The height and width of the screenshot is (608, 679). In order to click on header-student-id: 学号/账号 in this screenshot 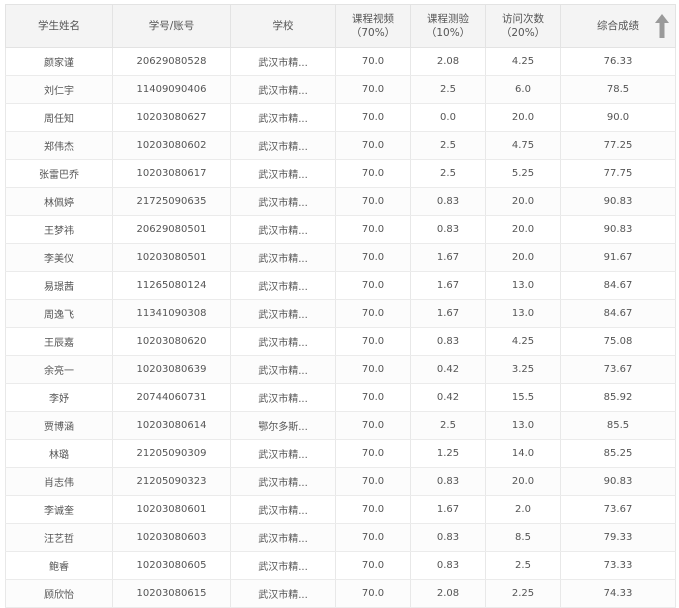, I will do `click(171, 26)`.